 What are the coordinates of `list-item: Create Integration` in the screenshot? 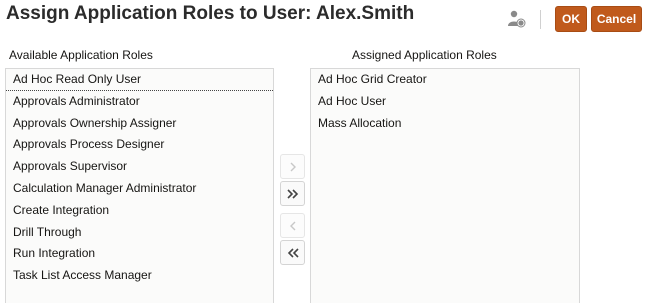 It's located at (139, 211).